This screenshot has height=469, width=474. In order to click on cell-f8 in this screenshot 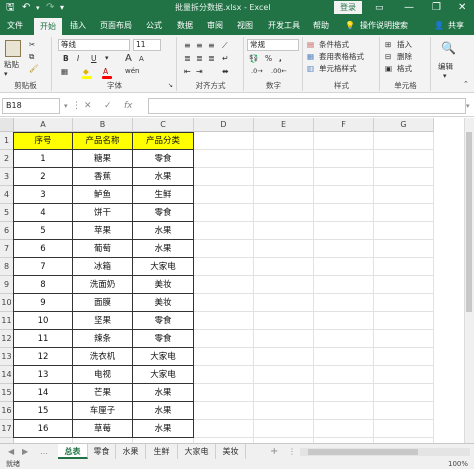, I will do `click(344, 267)`.